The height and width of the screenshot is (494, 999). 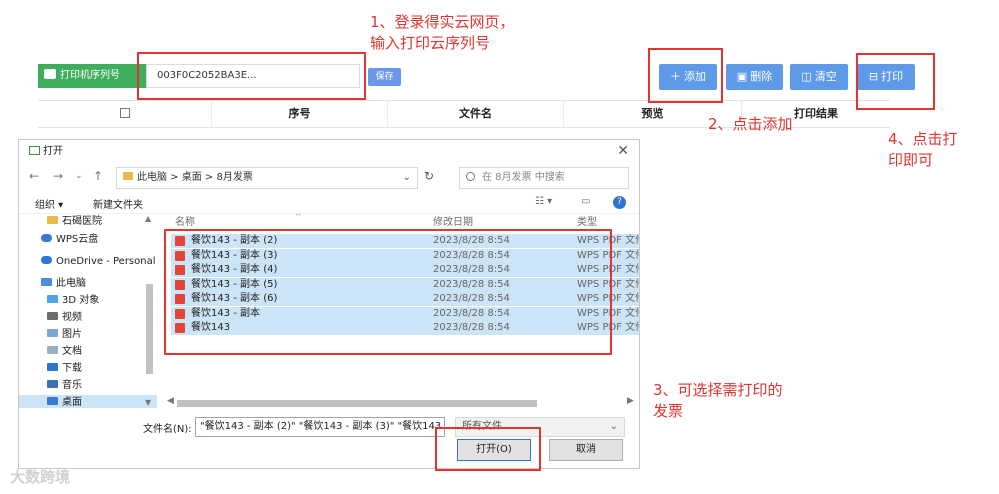 I want to click on select-all-checkbox, so click(x=124, y=113).